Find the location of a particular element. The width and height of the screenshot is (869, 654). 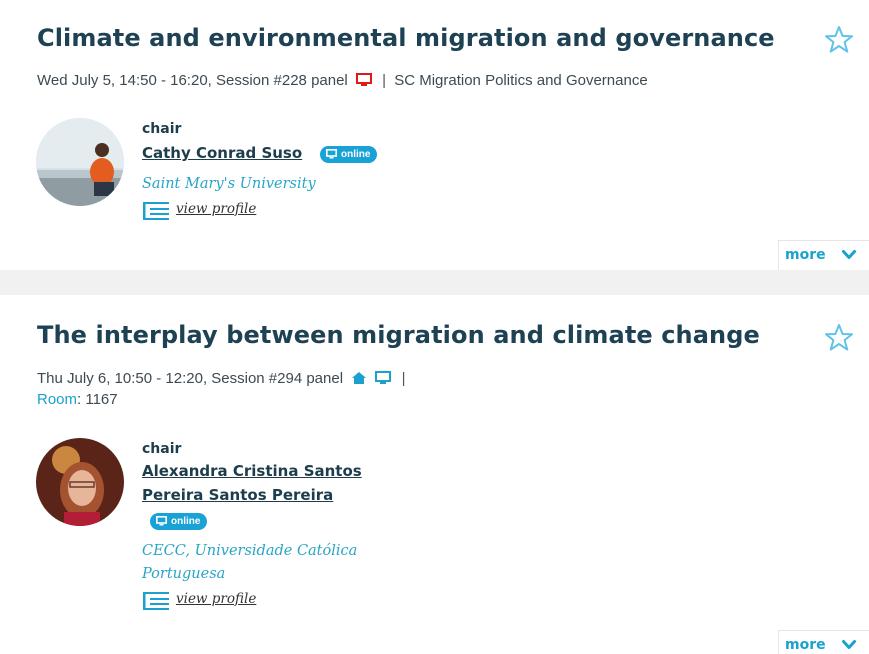

section-divider is located at coordinates (434, 282).